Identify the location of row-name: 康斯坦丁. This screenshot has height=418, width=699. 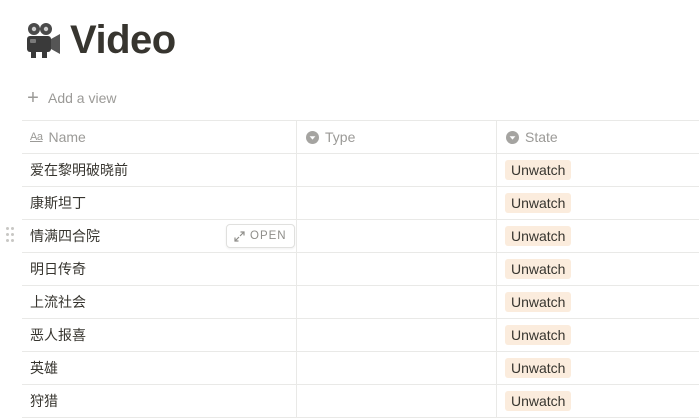
(58, 204).